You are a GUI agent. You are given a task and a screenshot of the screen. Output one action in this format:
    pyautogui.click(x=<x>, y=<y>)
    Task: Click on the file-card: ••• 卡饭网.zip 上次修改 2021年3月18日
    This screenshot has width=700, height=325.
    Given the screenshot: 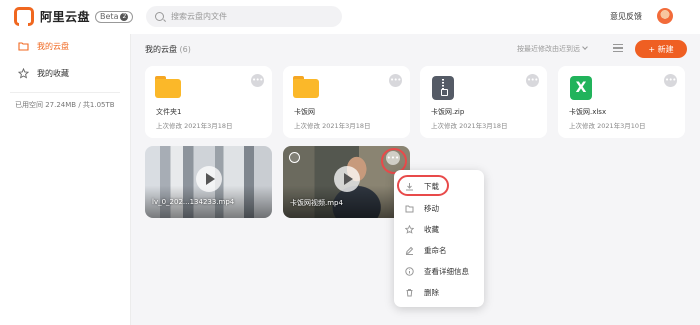 What is the action you would take?
    pyautogui.click(x=483, y=102)
    